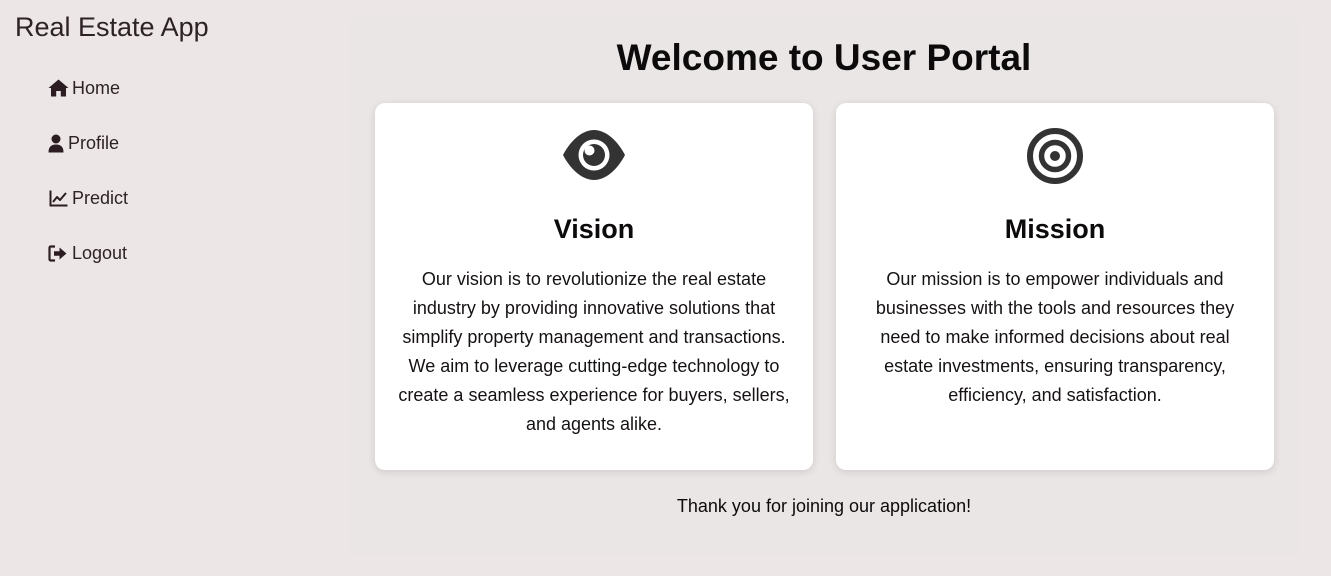  I want to click on sidebar-item-label: Logout, so click(100, 253).